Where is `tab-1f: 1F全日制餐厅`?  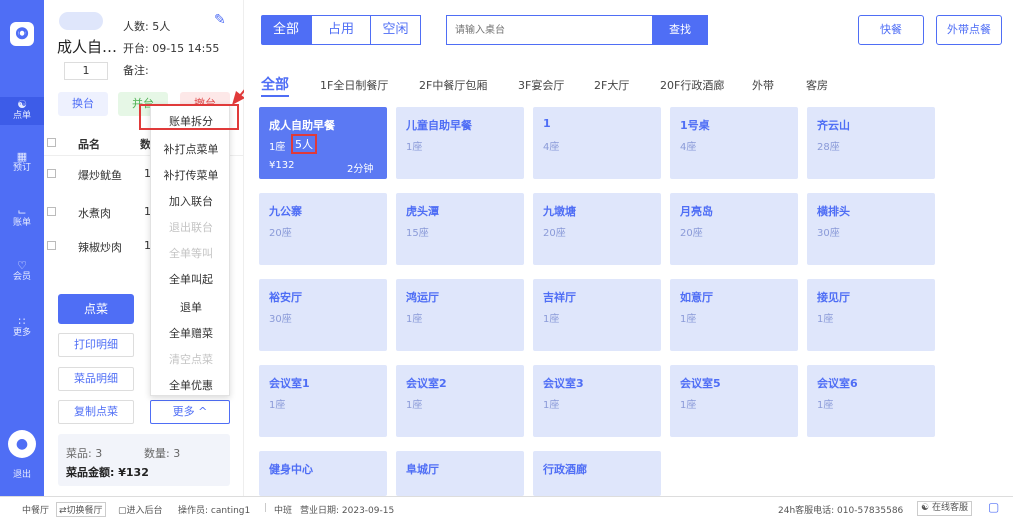 tab-1f: 1F全日制餐厅 is located at coordinates (354, 85).